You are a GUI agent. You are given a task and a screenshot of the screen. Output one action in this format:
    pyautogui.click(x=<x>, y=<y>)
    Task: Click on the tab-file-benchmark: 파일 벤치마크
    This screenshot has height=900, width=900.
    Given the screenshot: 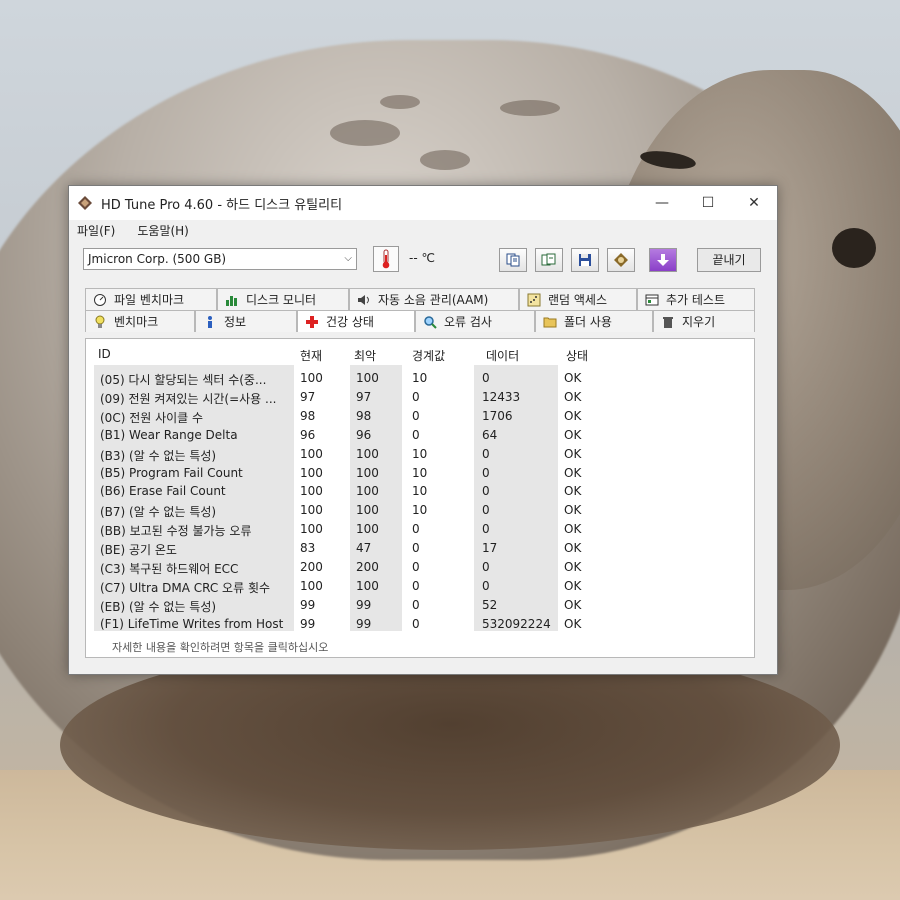 What is the action you would take?
    pyautogui.click(x=151, y=299)
    